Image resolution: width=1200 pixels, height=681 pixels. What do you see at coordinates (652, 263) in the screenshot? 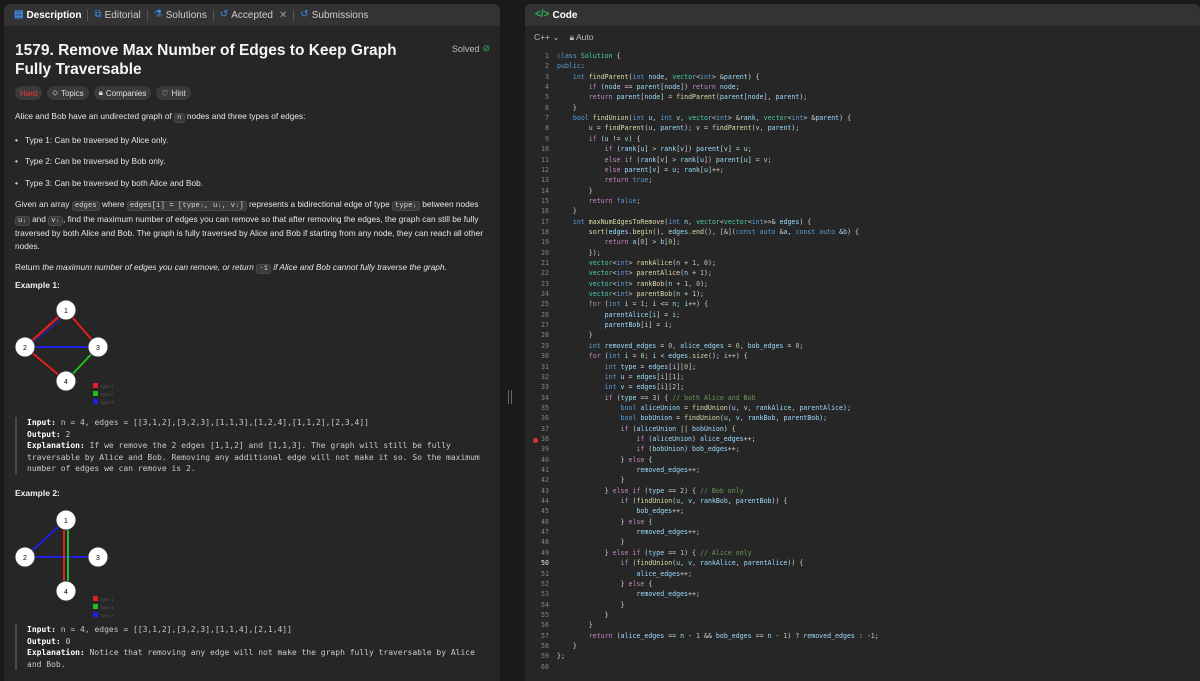
I see `code-line: vector<int> rankAlice(n + 1, 0);` at bounding box center [652, 263].